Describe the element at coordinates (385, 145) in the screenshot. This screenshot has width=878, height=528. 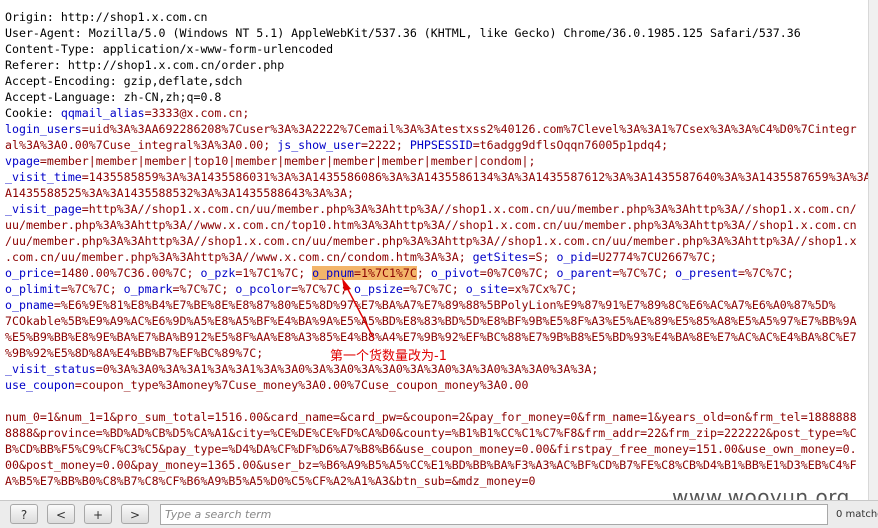
I see `cookie-value: =2222;` at that location.